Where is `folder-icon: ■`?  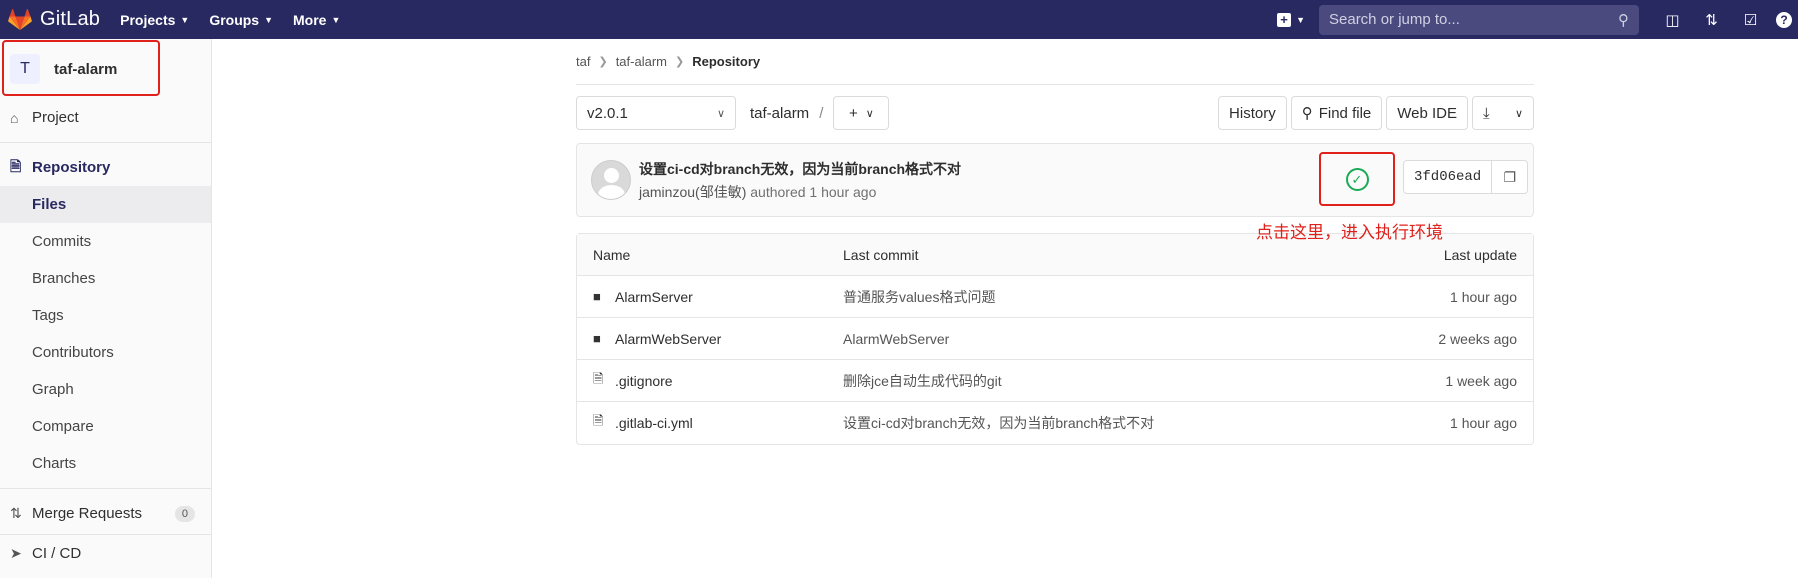
folder-icon: ■ is located at coordinates (597, 338).